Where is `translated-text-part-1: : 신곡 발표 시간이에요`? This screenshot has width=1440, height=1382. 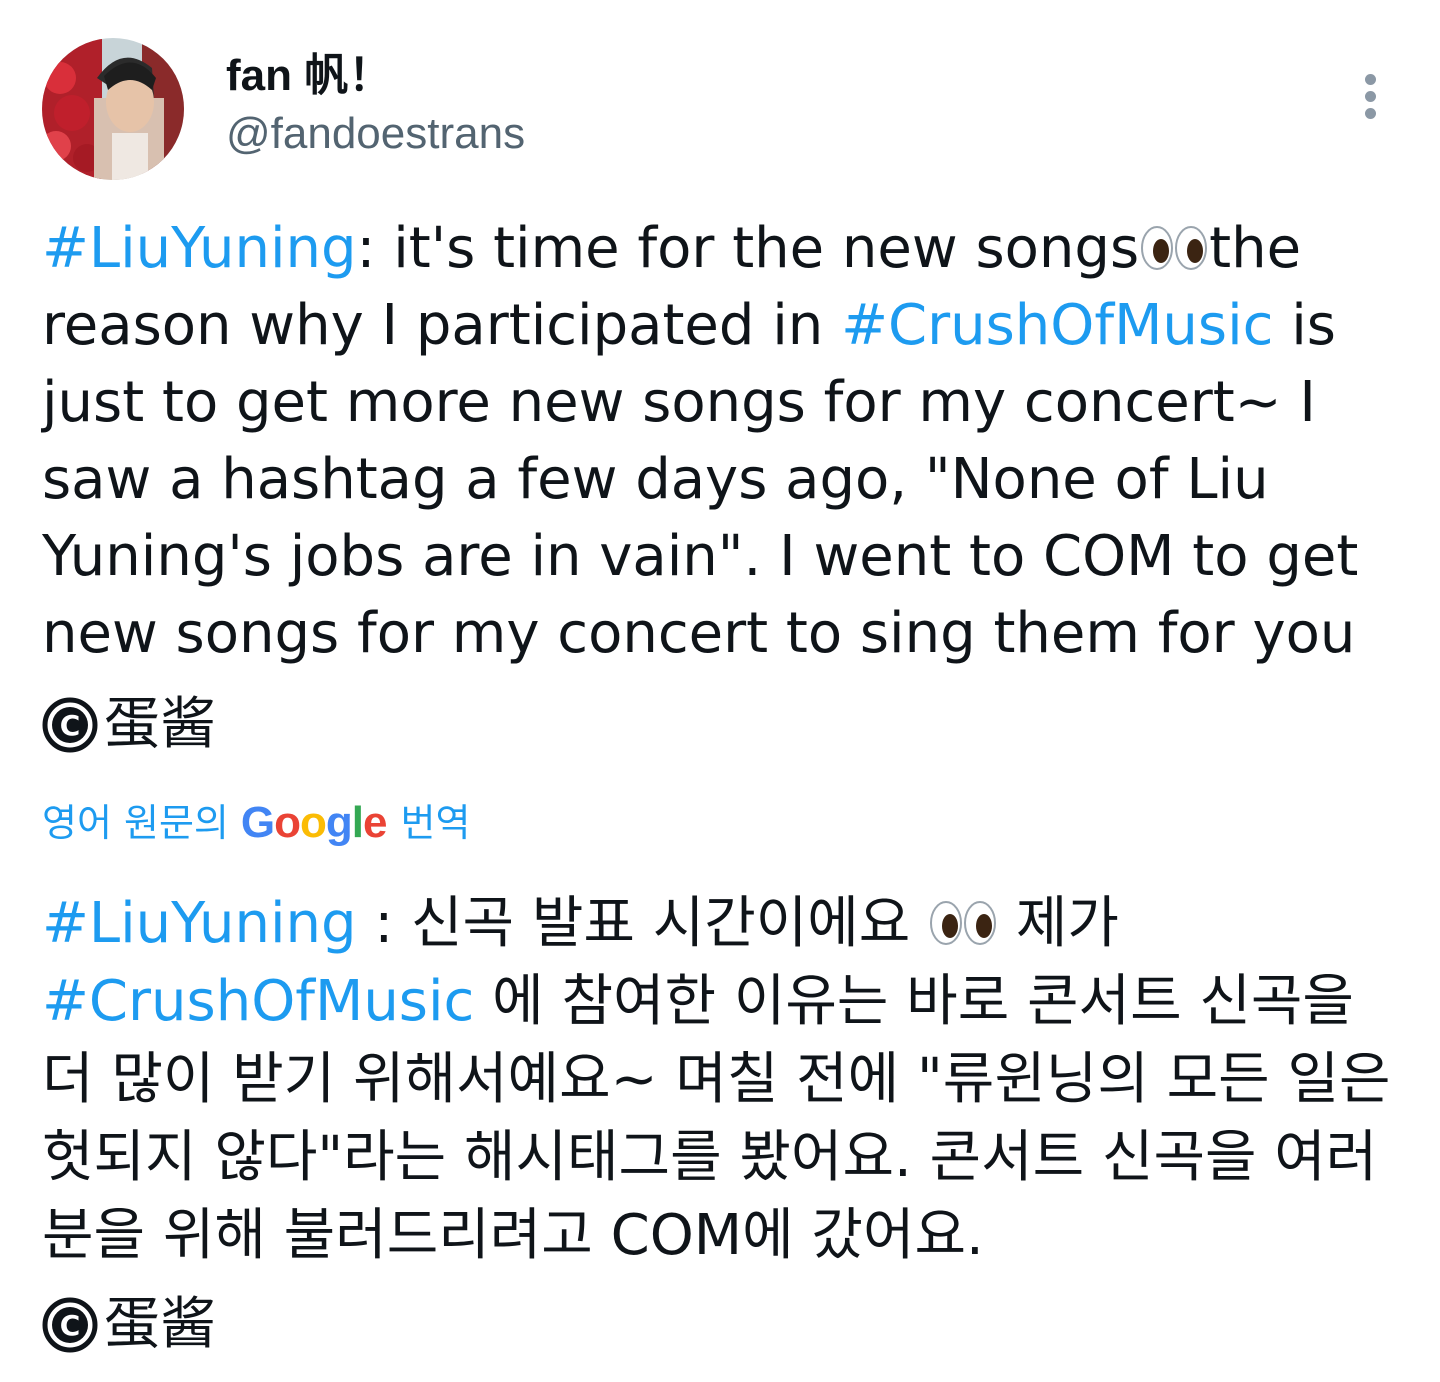 translated-text-part-1: : 신곡 발표 시간이에요 is located at coordinates (642, 923).